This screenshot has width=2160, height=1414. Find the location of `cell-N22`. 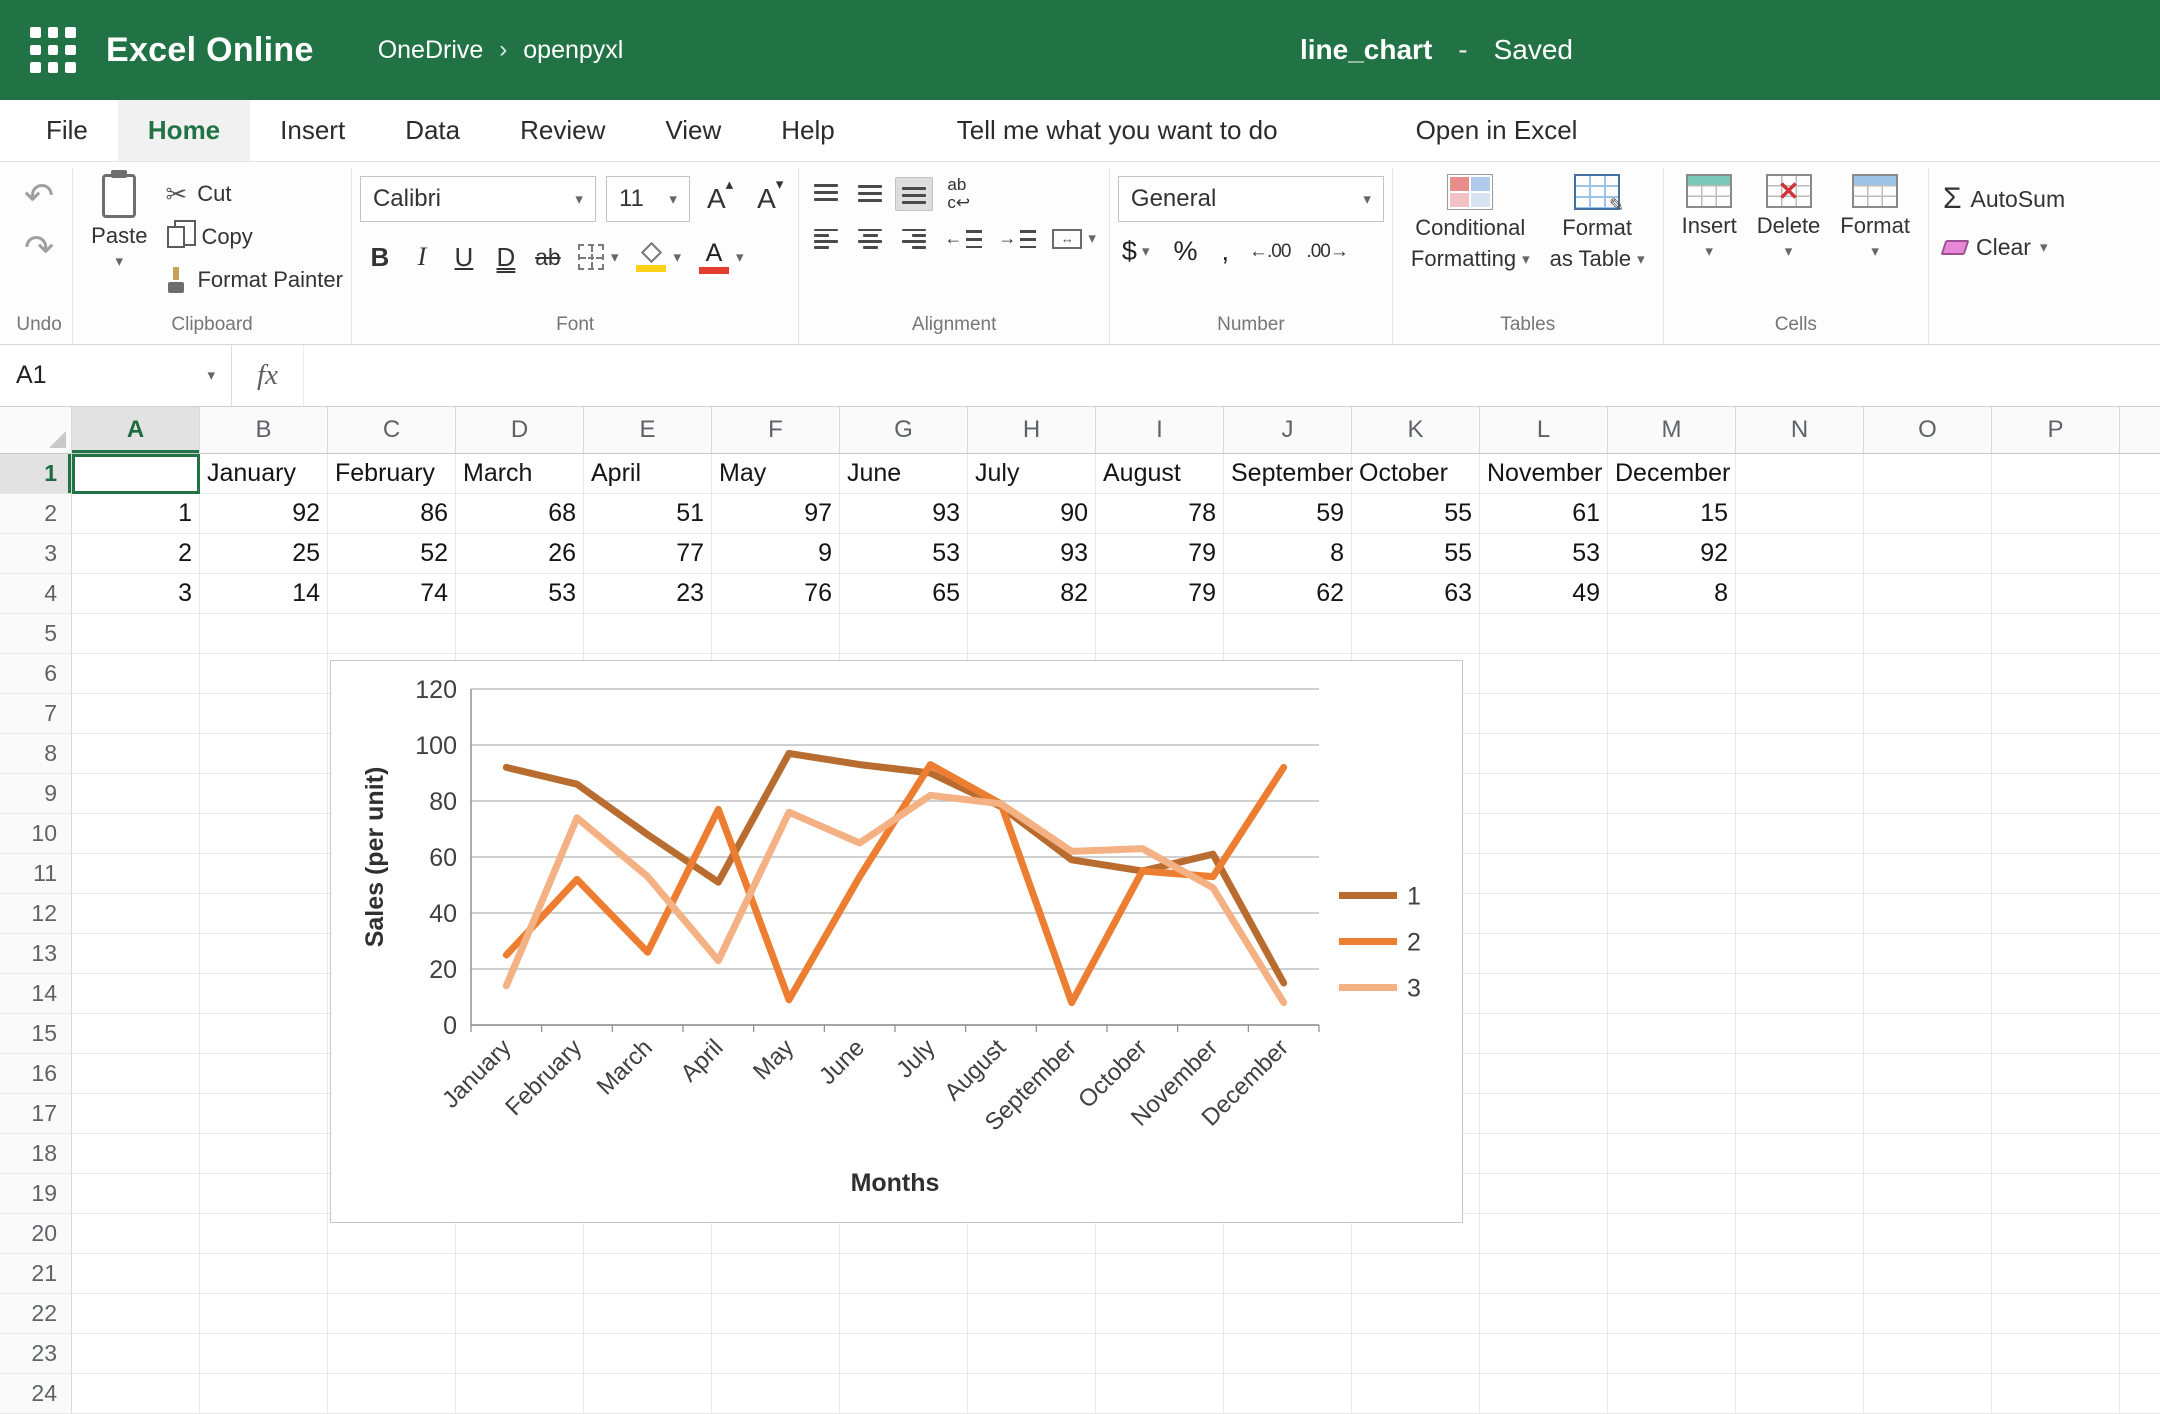

cell-N22 is located at coordinates (1800, 1314).